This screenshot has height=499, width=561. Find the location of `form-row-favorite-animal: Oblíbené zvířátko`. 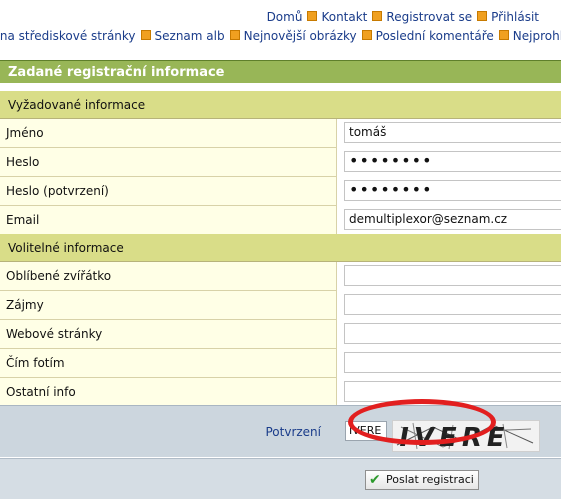

form-row-favorite-animal: Oblíbené zvířátko is located at coordinates (280, 276).